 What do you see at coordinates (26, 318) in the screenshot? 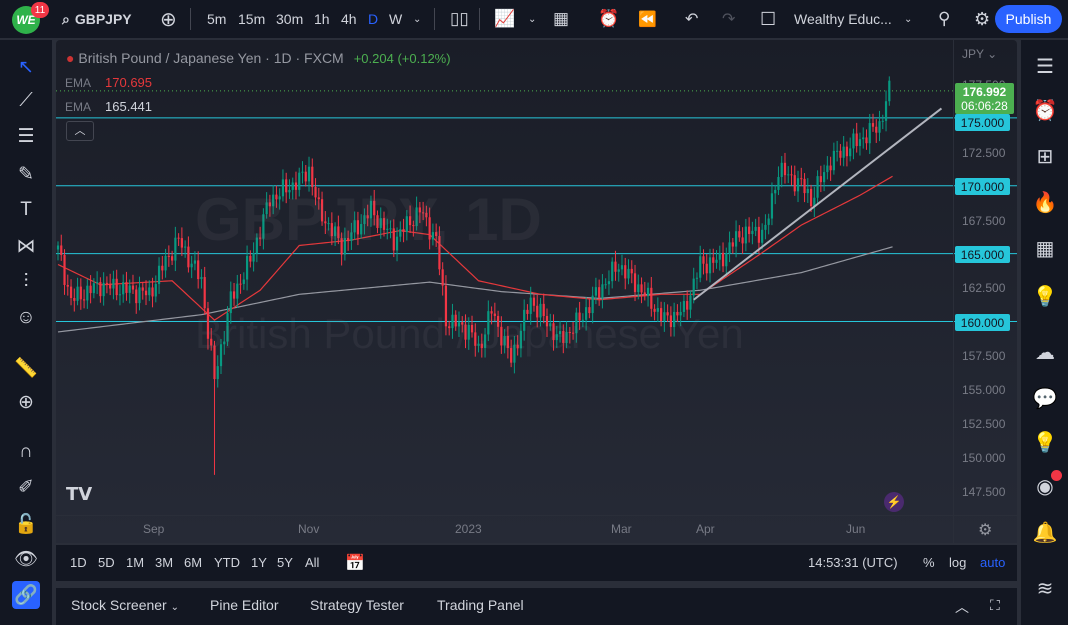
I see `emoji-icon: ☺` at bounding box center [26, 318].